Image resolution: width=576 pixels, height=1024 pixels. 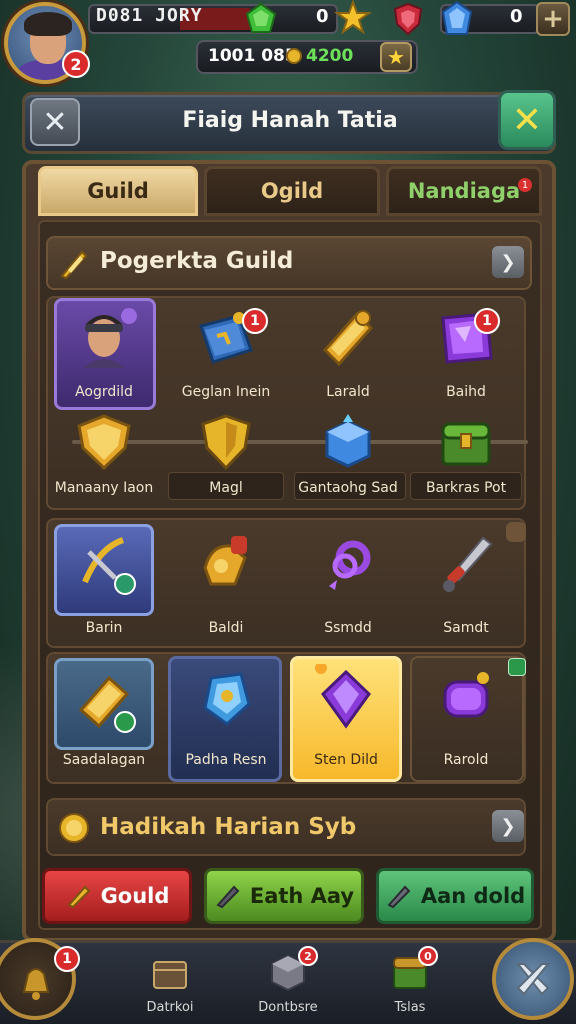 What do you see at coordinates (288, 42) in the screenshot?
I see `top-hud: D081 JORY 0 0 + 1001 085 4200 ★ 2` at bounding box center [288, 42].